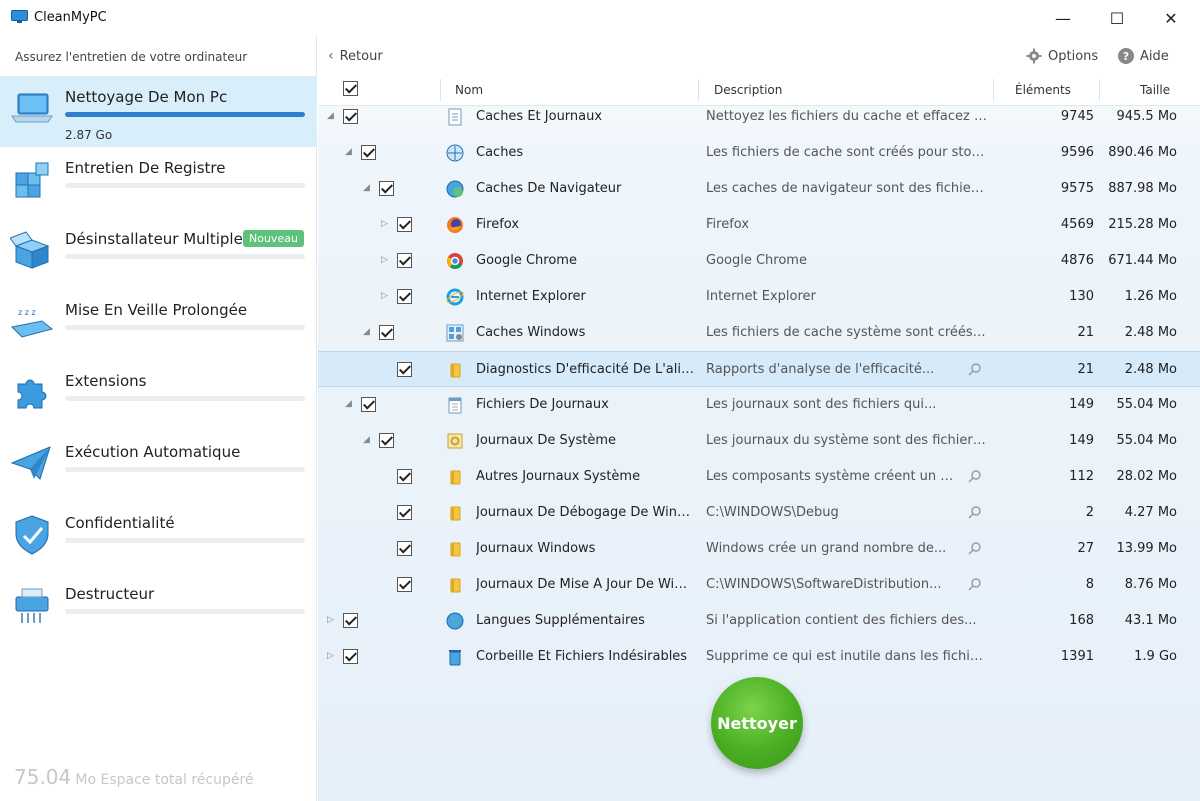 Image resolution: width=1200 pixels, height=801 pixels. What do you see at coordinates (1063, 18) in the screenshot?
I see `minimize-button: —` at bounding box center [1063, 18].